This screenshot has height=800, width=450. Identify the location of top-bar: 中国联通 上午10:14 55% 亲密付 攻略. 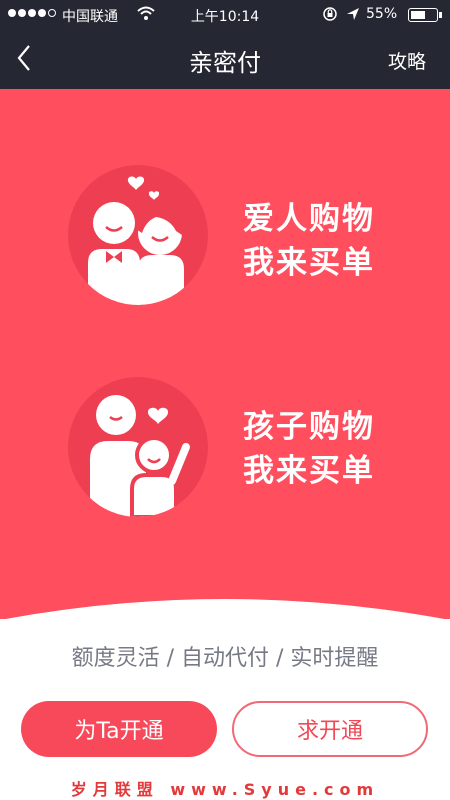
(225, 44).